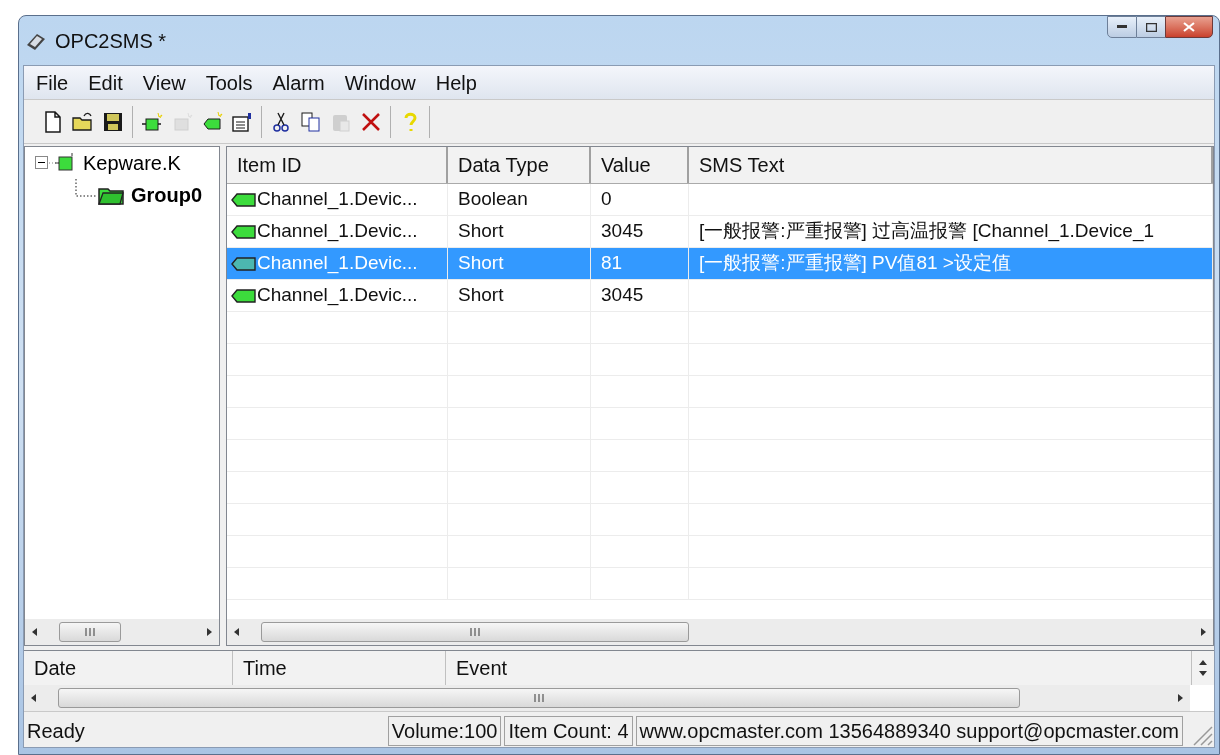  Describe the element at coordinates (927, 231) in the screenshot. I see `table-cell-text: [一般报警:严重报警] 过高温报警 [Channel_1.Device_1` at that location.